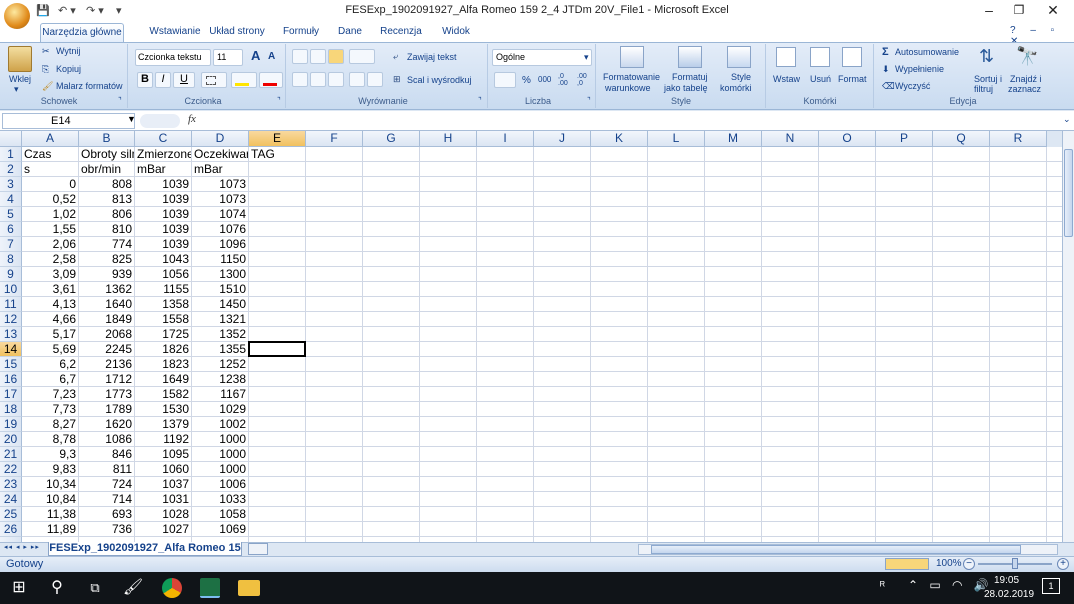 This screenshot has height=604, width=1074. I want to click on tab-insert: Wstawianie, so click(175, 32).